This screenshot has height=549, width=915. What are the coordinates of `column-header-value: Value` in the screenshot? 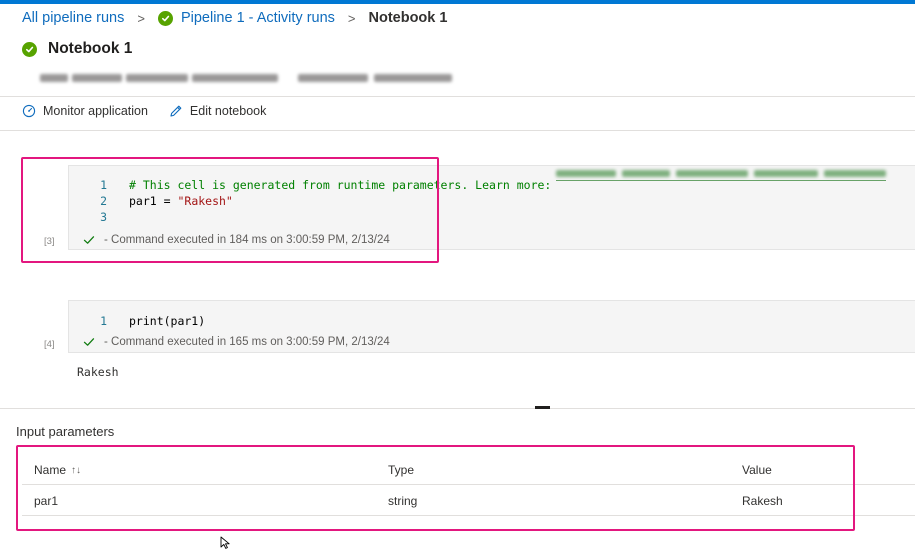 It's located at (757, 470).